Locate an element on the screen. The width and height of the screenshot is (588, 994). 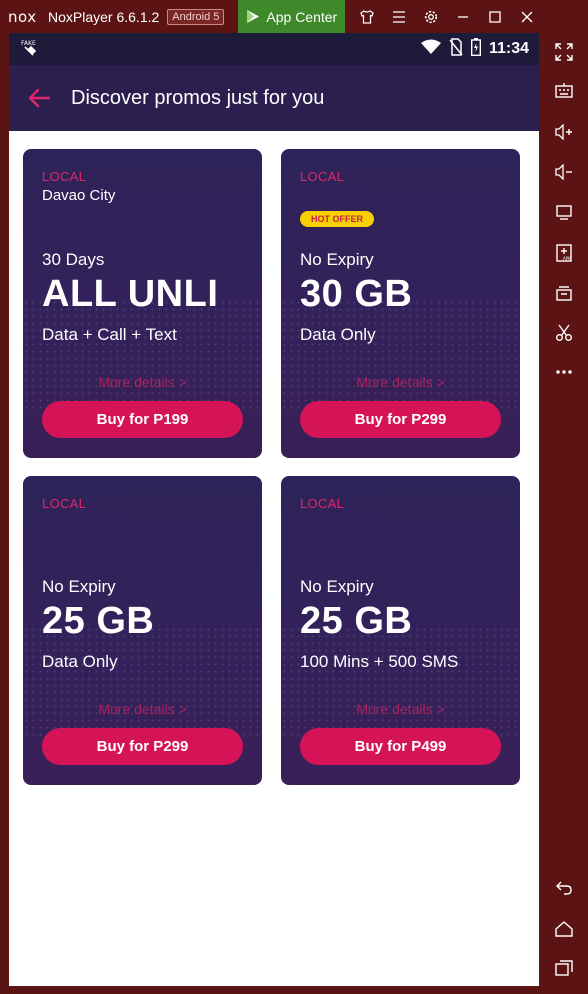
svg-text: FAKE is located at coordinates (28, 43).